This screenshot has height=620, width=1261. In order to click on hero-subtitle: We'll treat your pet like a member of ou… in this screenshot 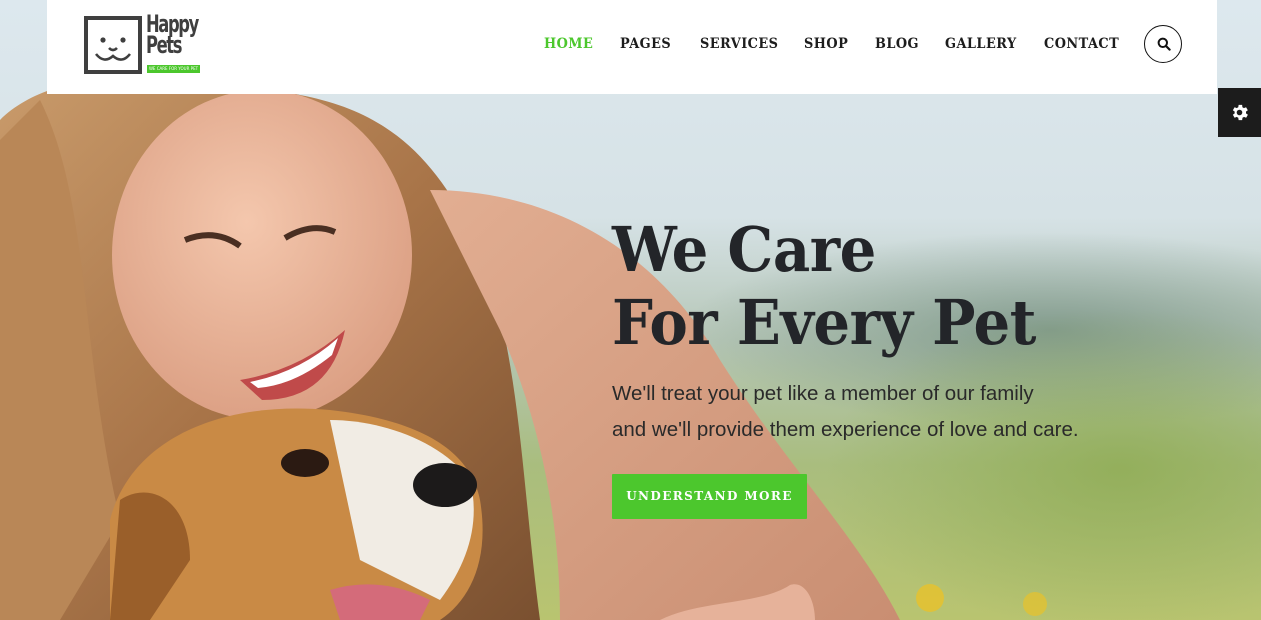, I will do `click(872, 412)`.